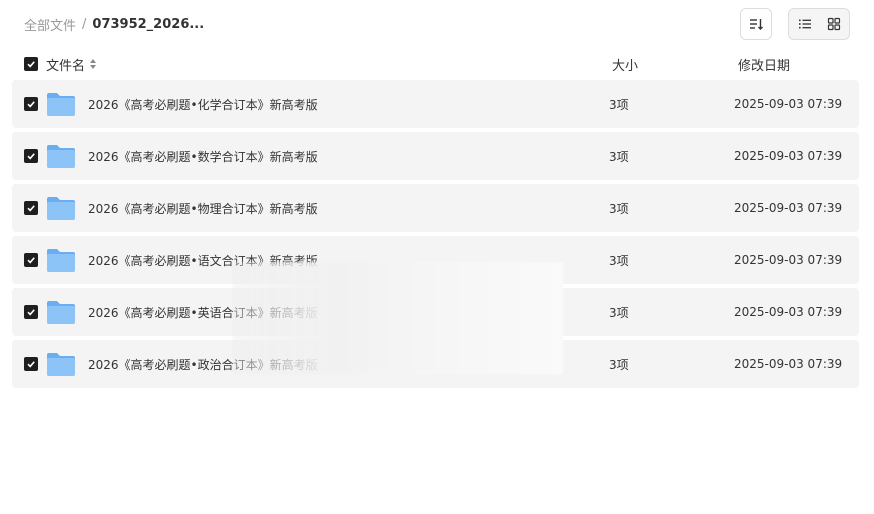 Image resolution: width=874 pixels, height=514 pixels. Describe the element at coordinates (203, 104) in the screenshot. I see `file-name: 2026《高考必刷题•化学合订本》新高考版` at that location.